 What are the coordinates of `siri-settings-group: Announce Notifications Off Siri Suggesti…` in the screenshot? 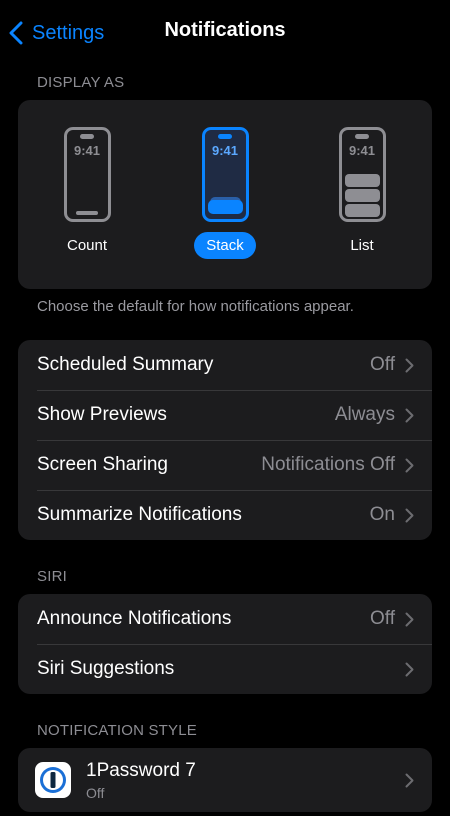 It's located at (225, 644).